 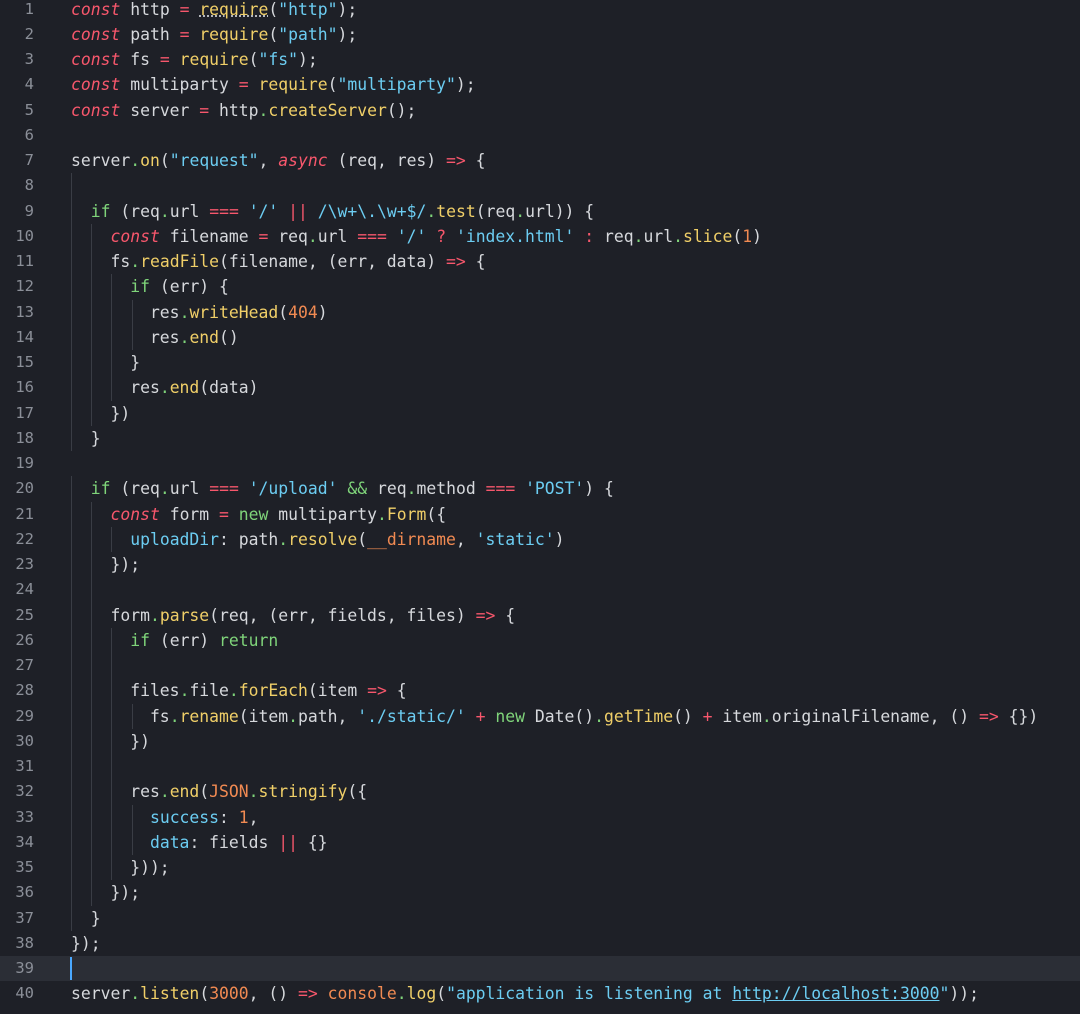 What do you see at coordinates (540, 969) in the screenshot?
I see `code-line: 39` at bounding box center [540, 969].